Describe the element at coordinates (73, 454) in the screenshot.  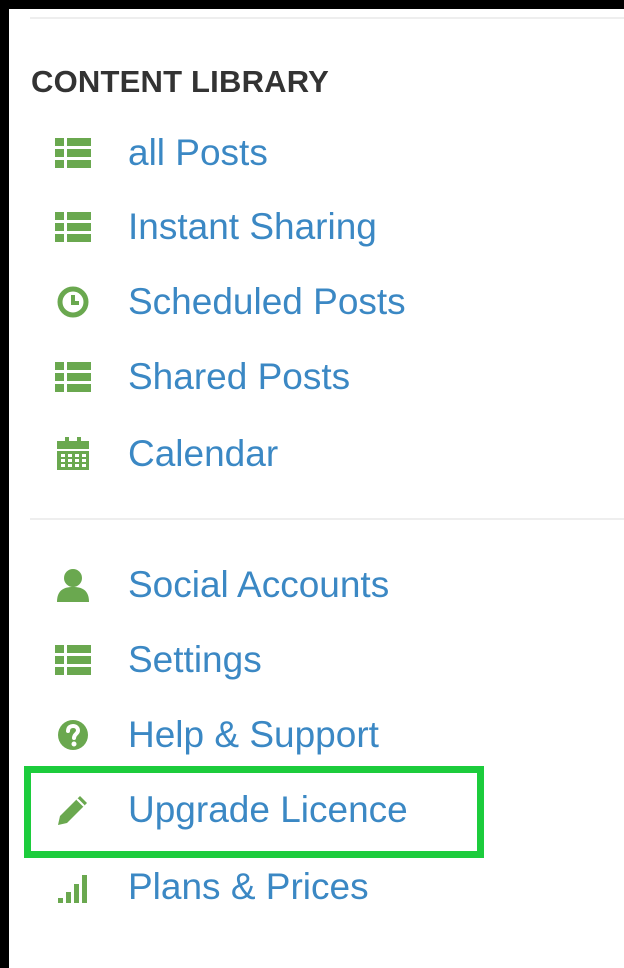
I see `calendar-icon` at that location.